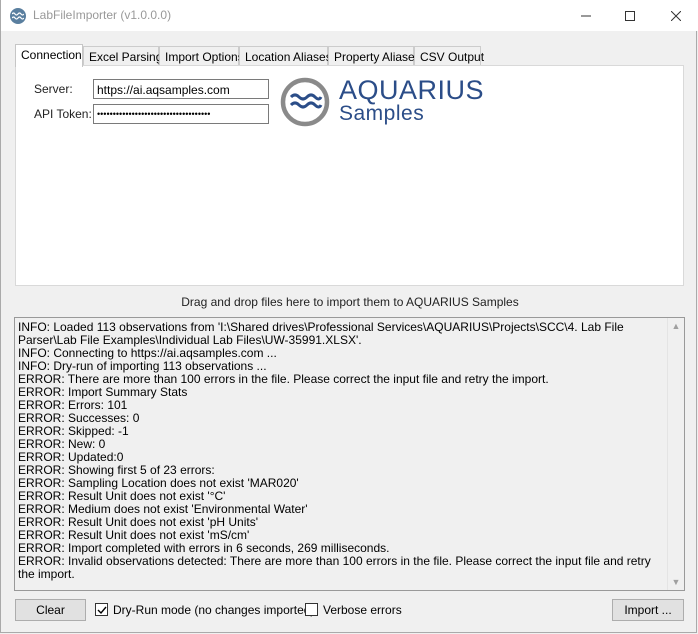 The image size is (698, 634). What do you see at coordinates (285, 56) in the screenshot?
I see `tab-location-aliases: Location Aliases` at bounding box center [285, 56].